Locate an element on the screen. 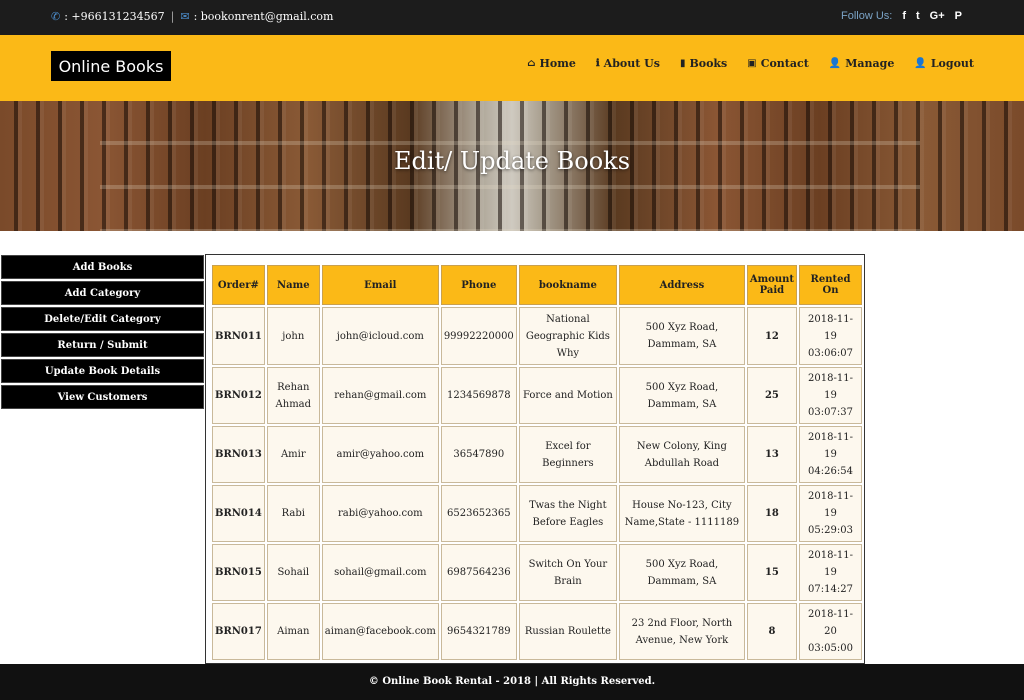 The width and height of the screenshot is (1024, 700). rented-on-cell: 2018-11-20 03:05:00 is located at coordinates (830, 631).